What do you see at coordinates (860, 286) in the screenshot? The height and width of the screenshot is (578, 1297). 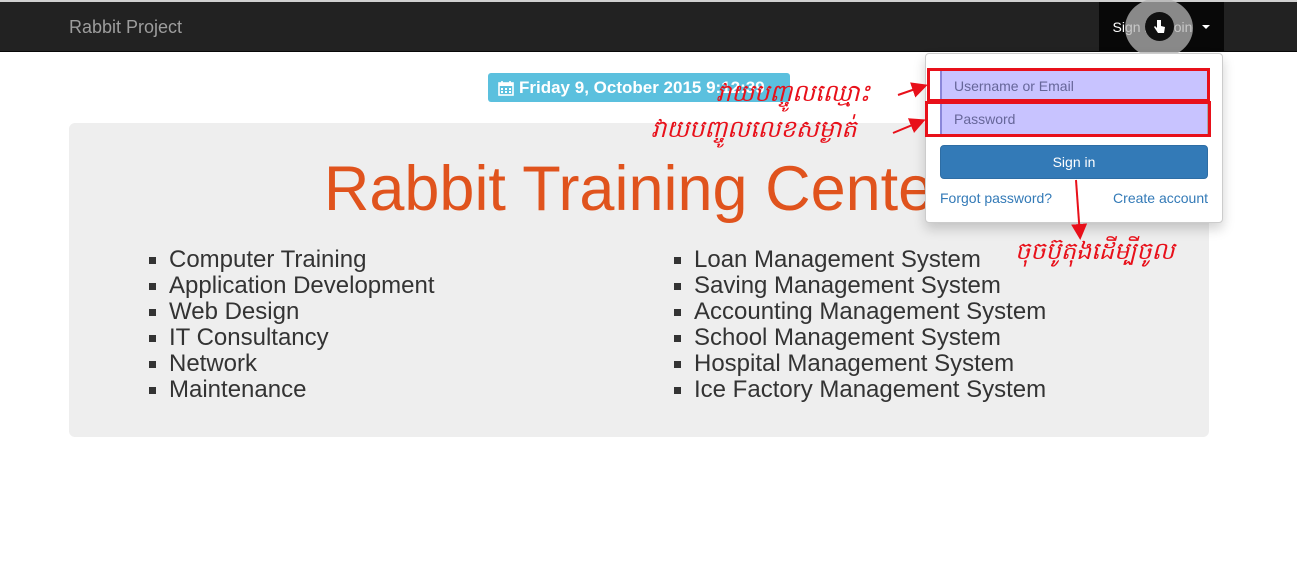 I see `list-item: Saving Management System` at bounding box center [860, 286].